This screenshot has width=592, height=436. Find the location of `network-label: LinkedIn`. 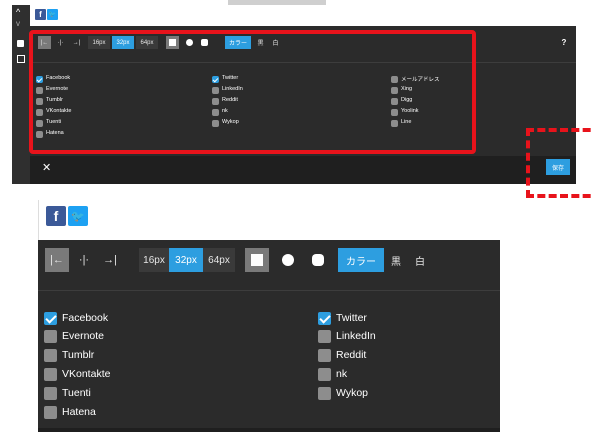

network-label: LinkedIn is located at coordinates (356, 336).